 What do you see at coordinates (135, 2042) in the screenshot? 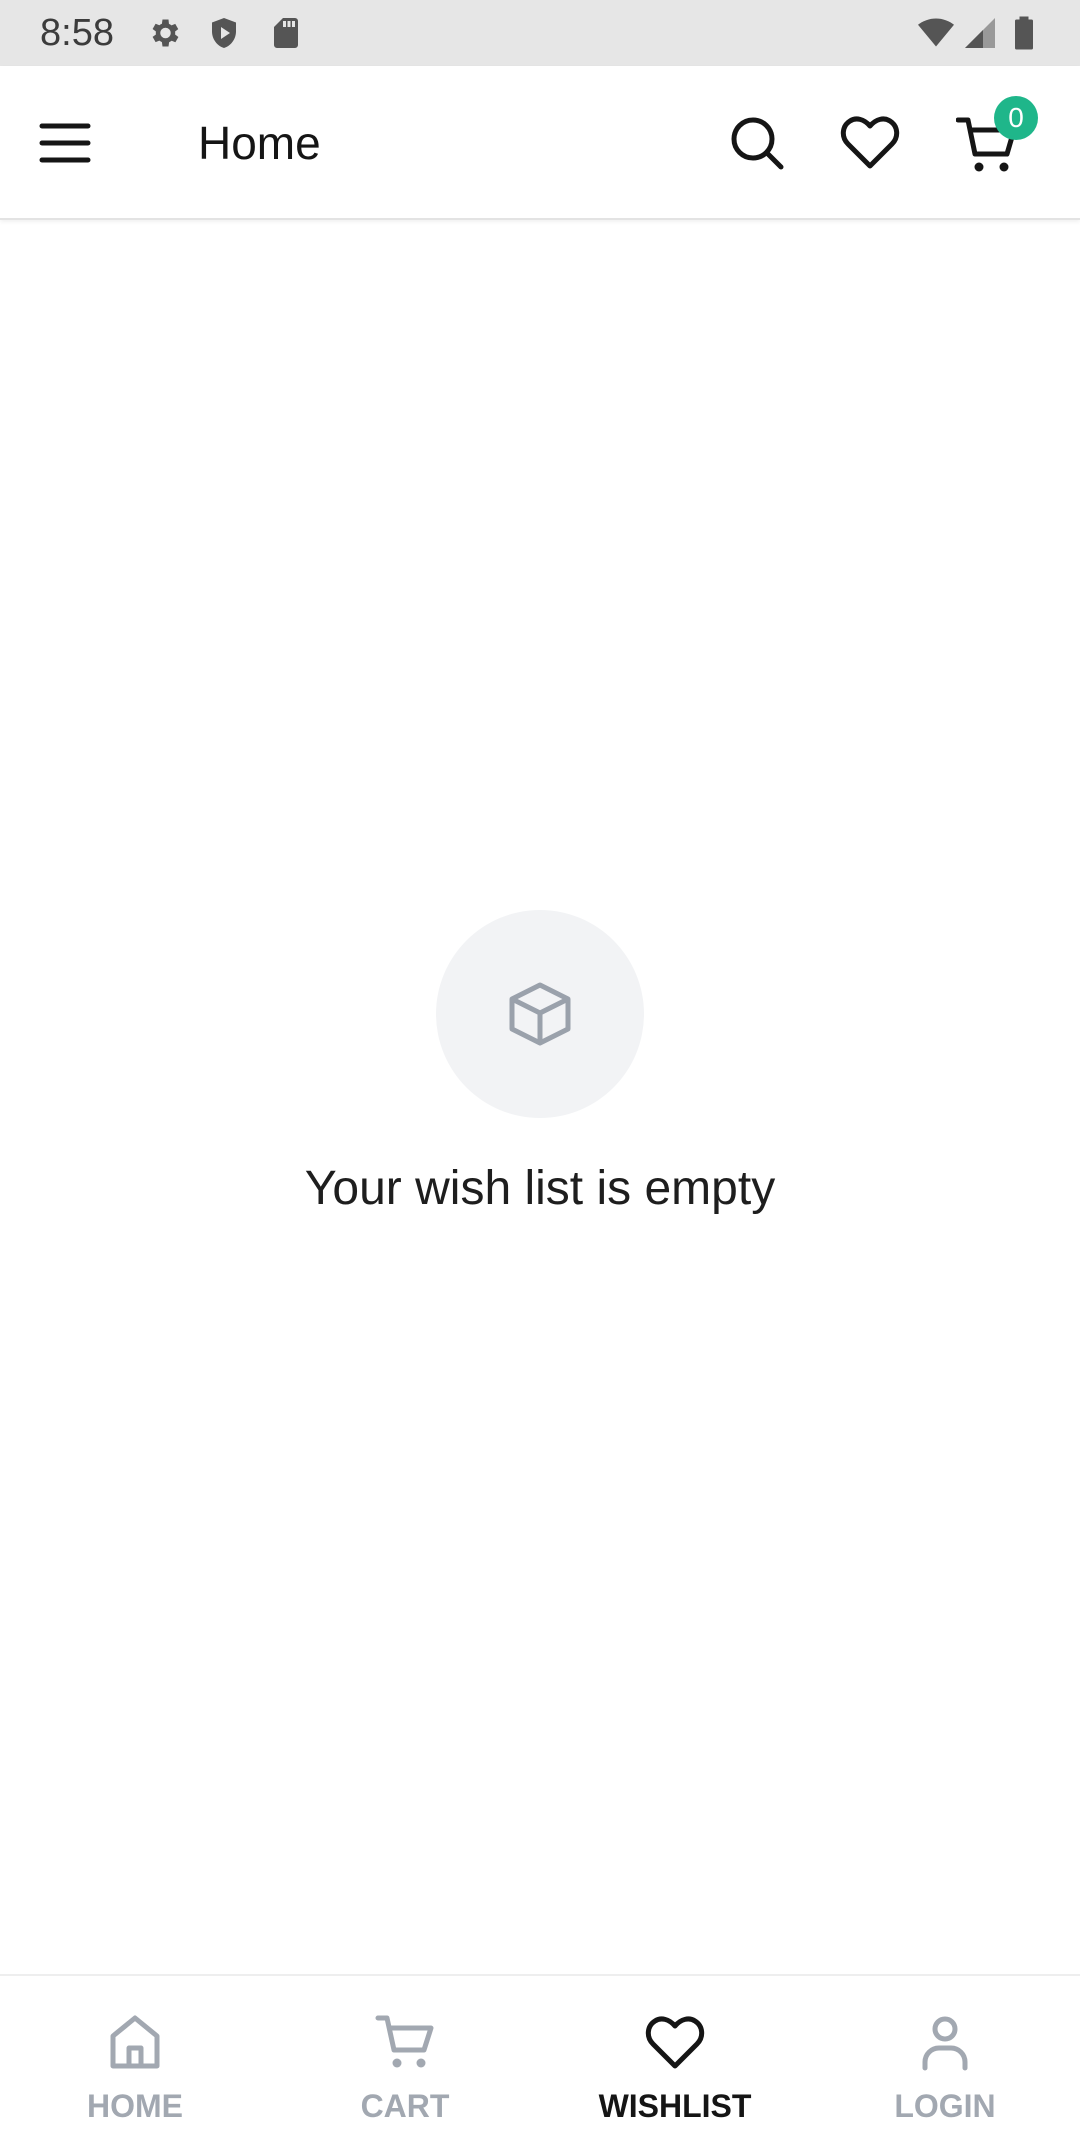
I see `home-icon` at bounding box center [135, 2042].